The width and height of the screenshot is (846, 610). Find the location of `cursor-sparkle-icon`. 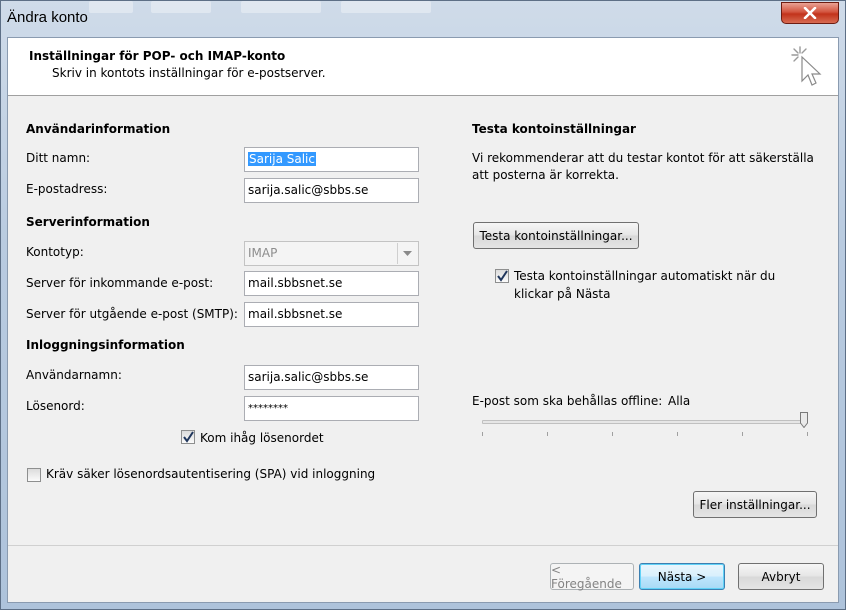

cursor-sparkle-icon is located at coordinates (806, 66).